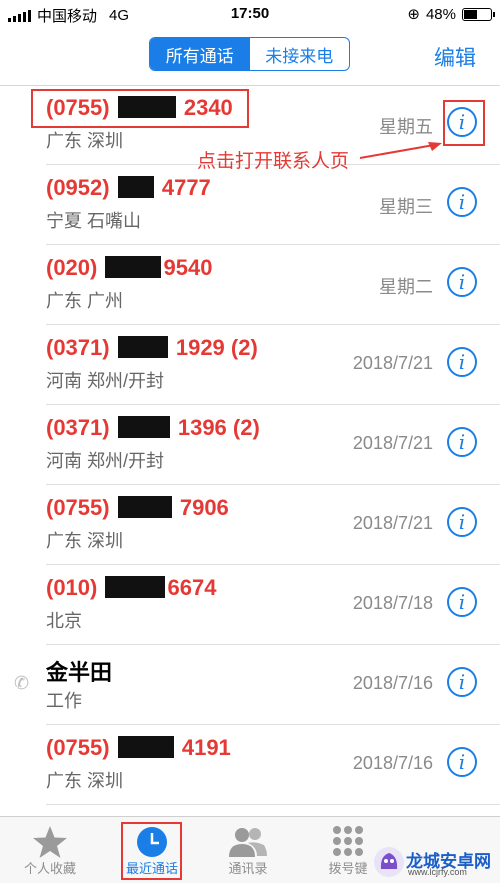 The height and width of the screenshot is (883, 500). I want to click on highlight-box-number, so click(140, 108).